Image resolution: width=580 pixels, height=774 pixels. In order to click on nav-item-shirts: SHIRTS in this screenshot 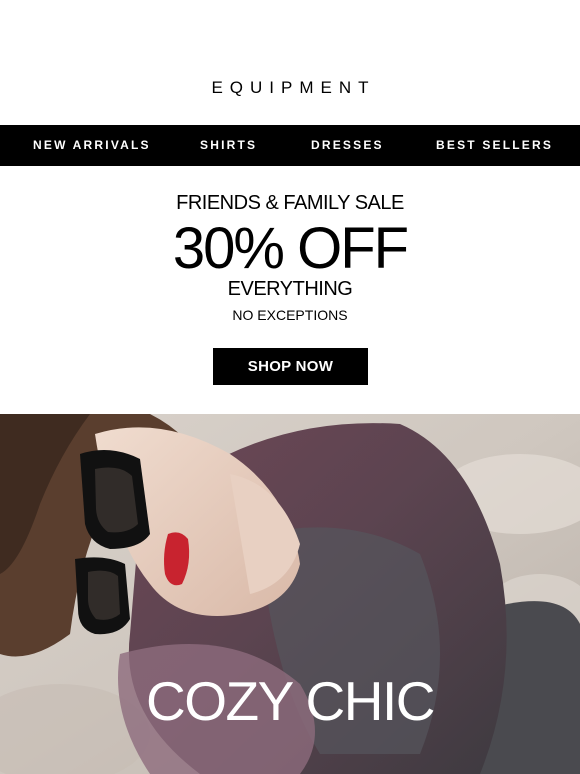, I will do `click(228, 145)`.